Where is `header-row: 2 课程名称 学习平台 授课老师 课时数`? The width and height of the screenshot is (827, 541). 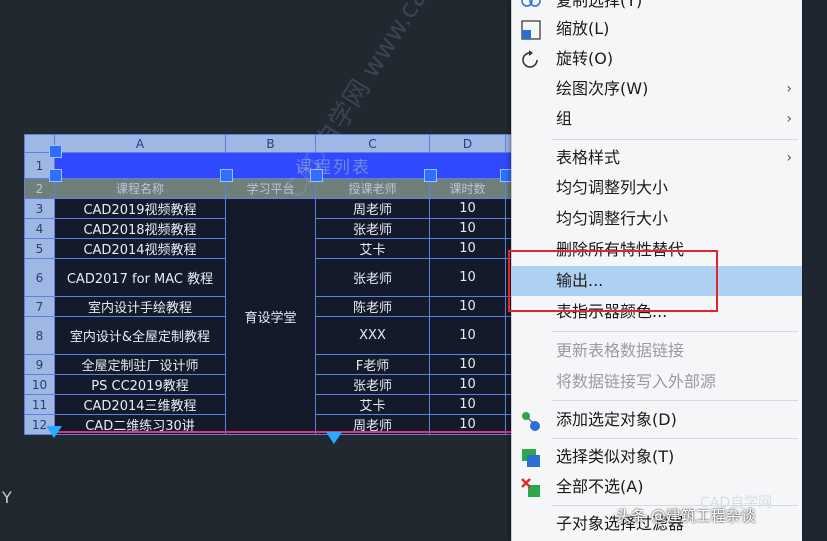
header-row: 2 课程名称 学习平台 授课老师 课时数 is located at coordinates (270, 188).